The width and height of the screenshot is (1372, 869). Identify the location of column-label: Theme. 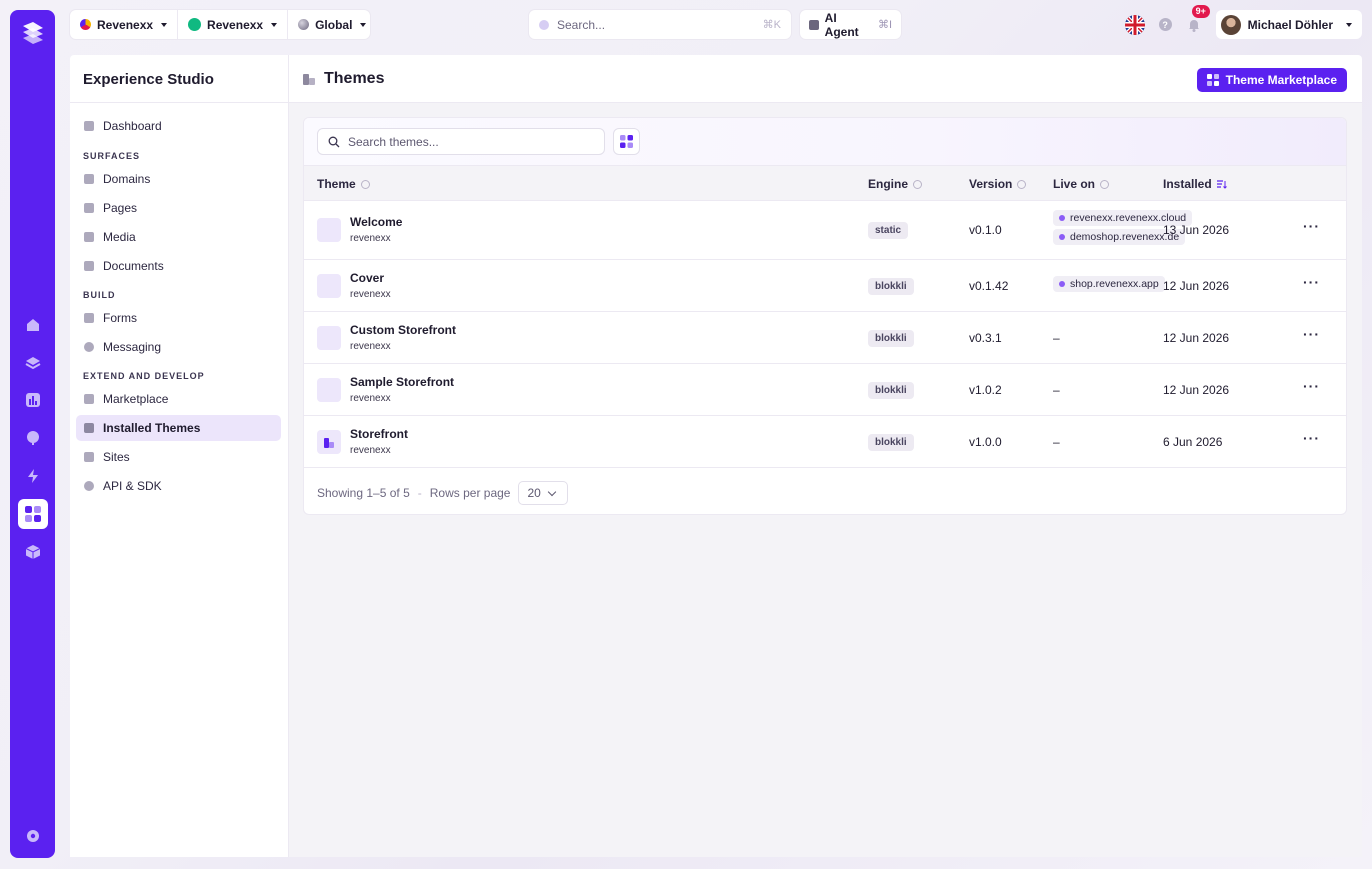
(336, 184).